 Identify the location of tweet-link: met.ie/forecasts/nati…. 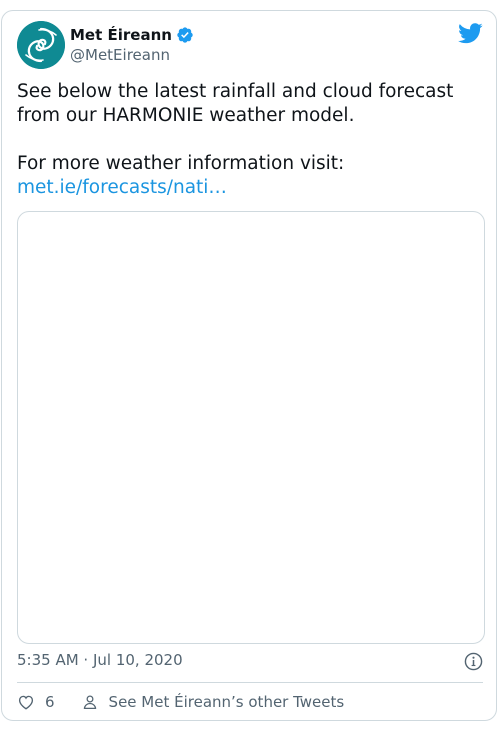
(122, 187).